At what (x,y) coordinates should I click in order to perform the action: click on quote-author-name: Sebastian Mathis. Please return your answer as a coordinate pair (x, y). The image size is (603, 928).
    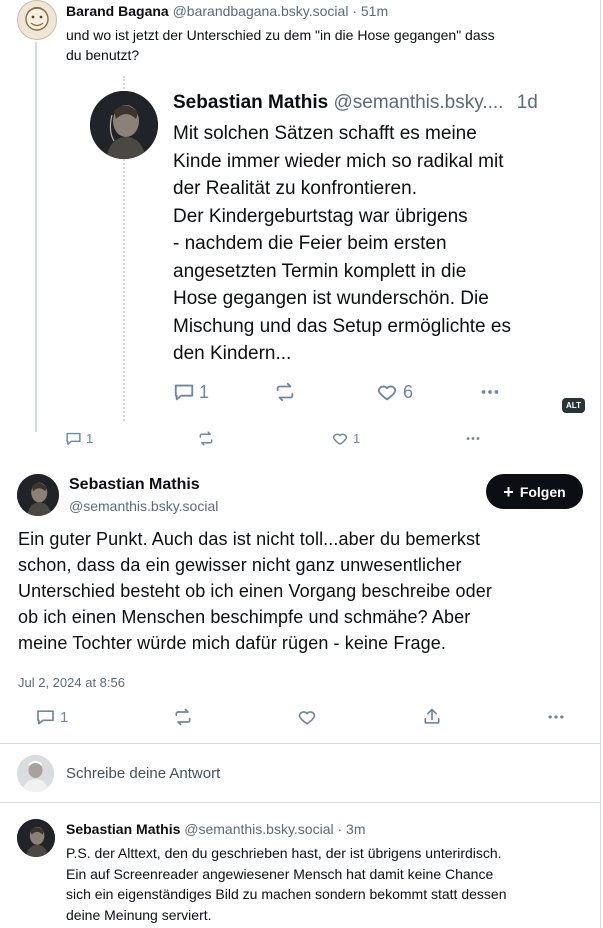
    Looking at the image, I should click on (250, 102).